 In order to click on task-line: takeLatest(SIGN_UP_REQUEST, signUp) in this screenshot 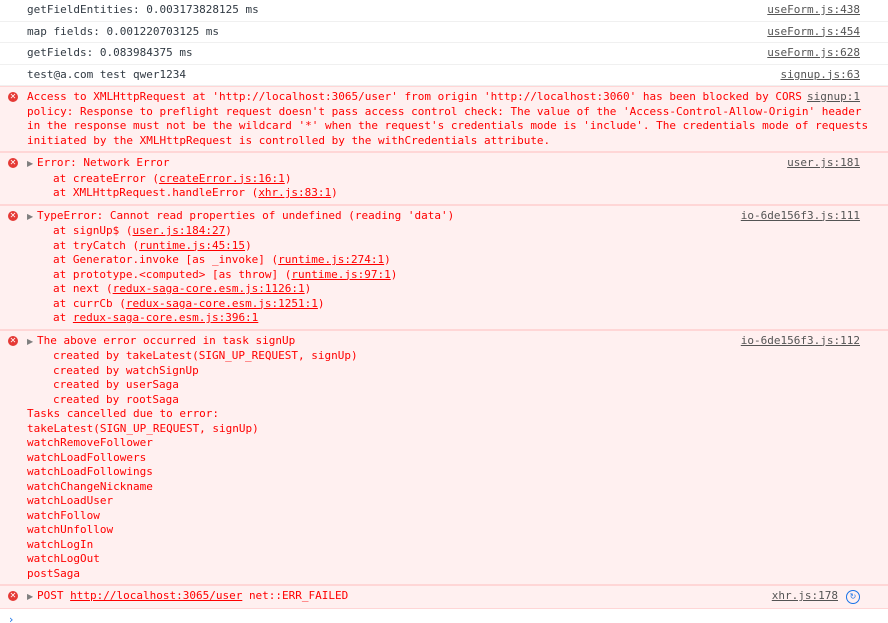, I will do `click(143, 428)`.